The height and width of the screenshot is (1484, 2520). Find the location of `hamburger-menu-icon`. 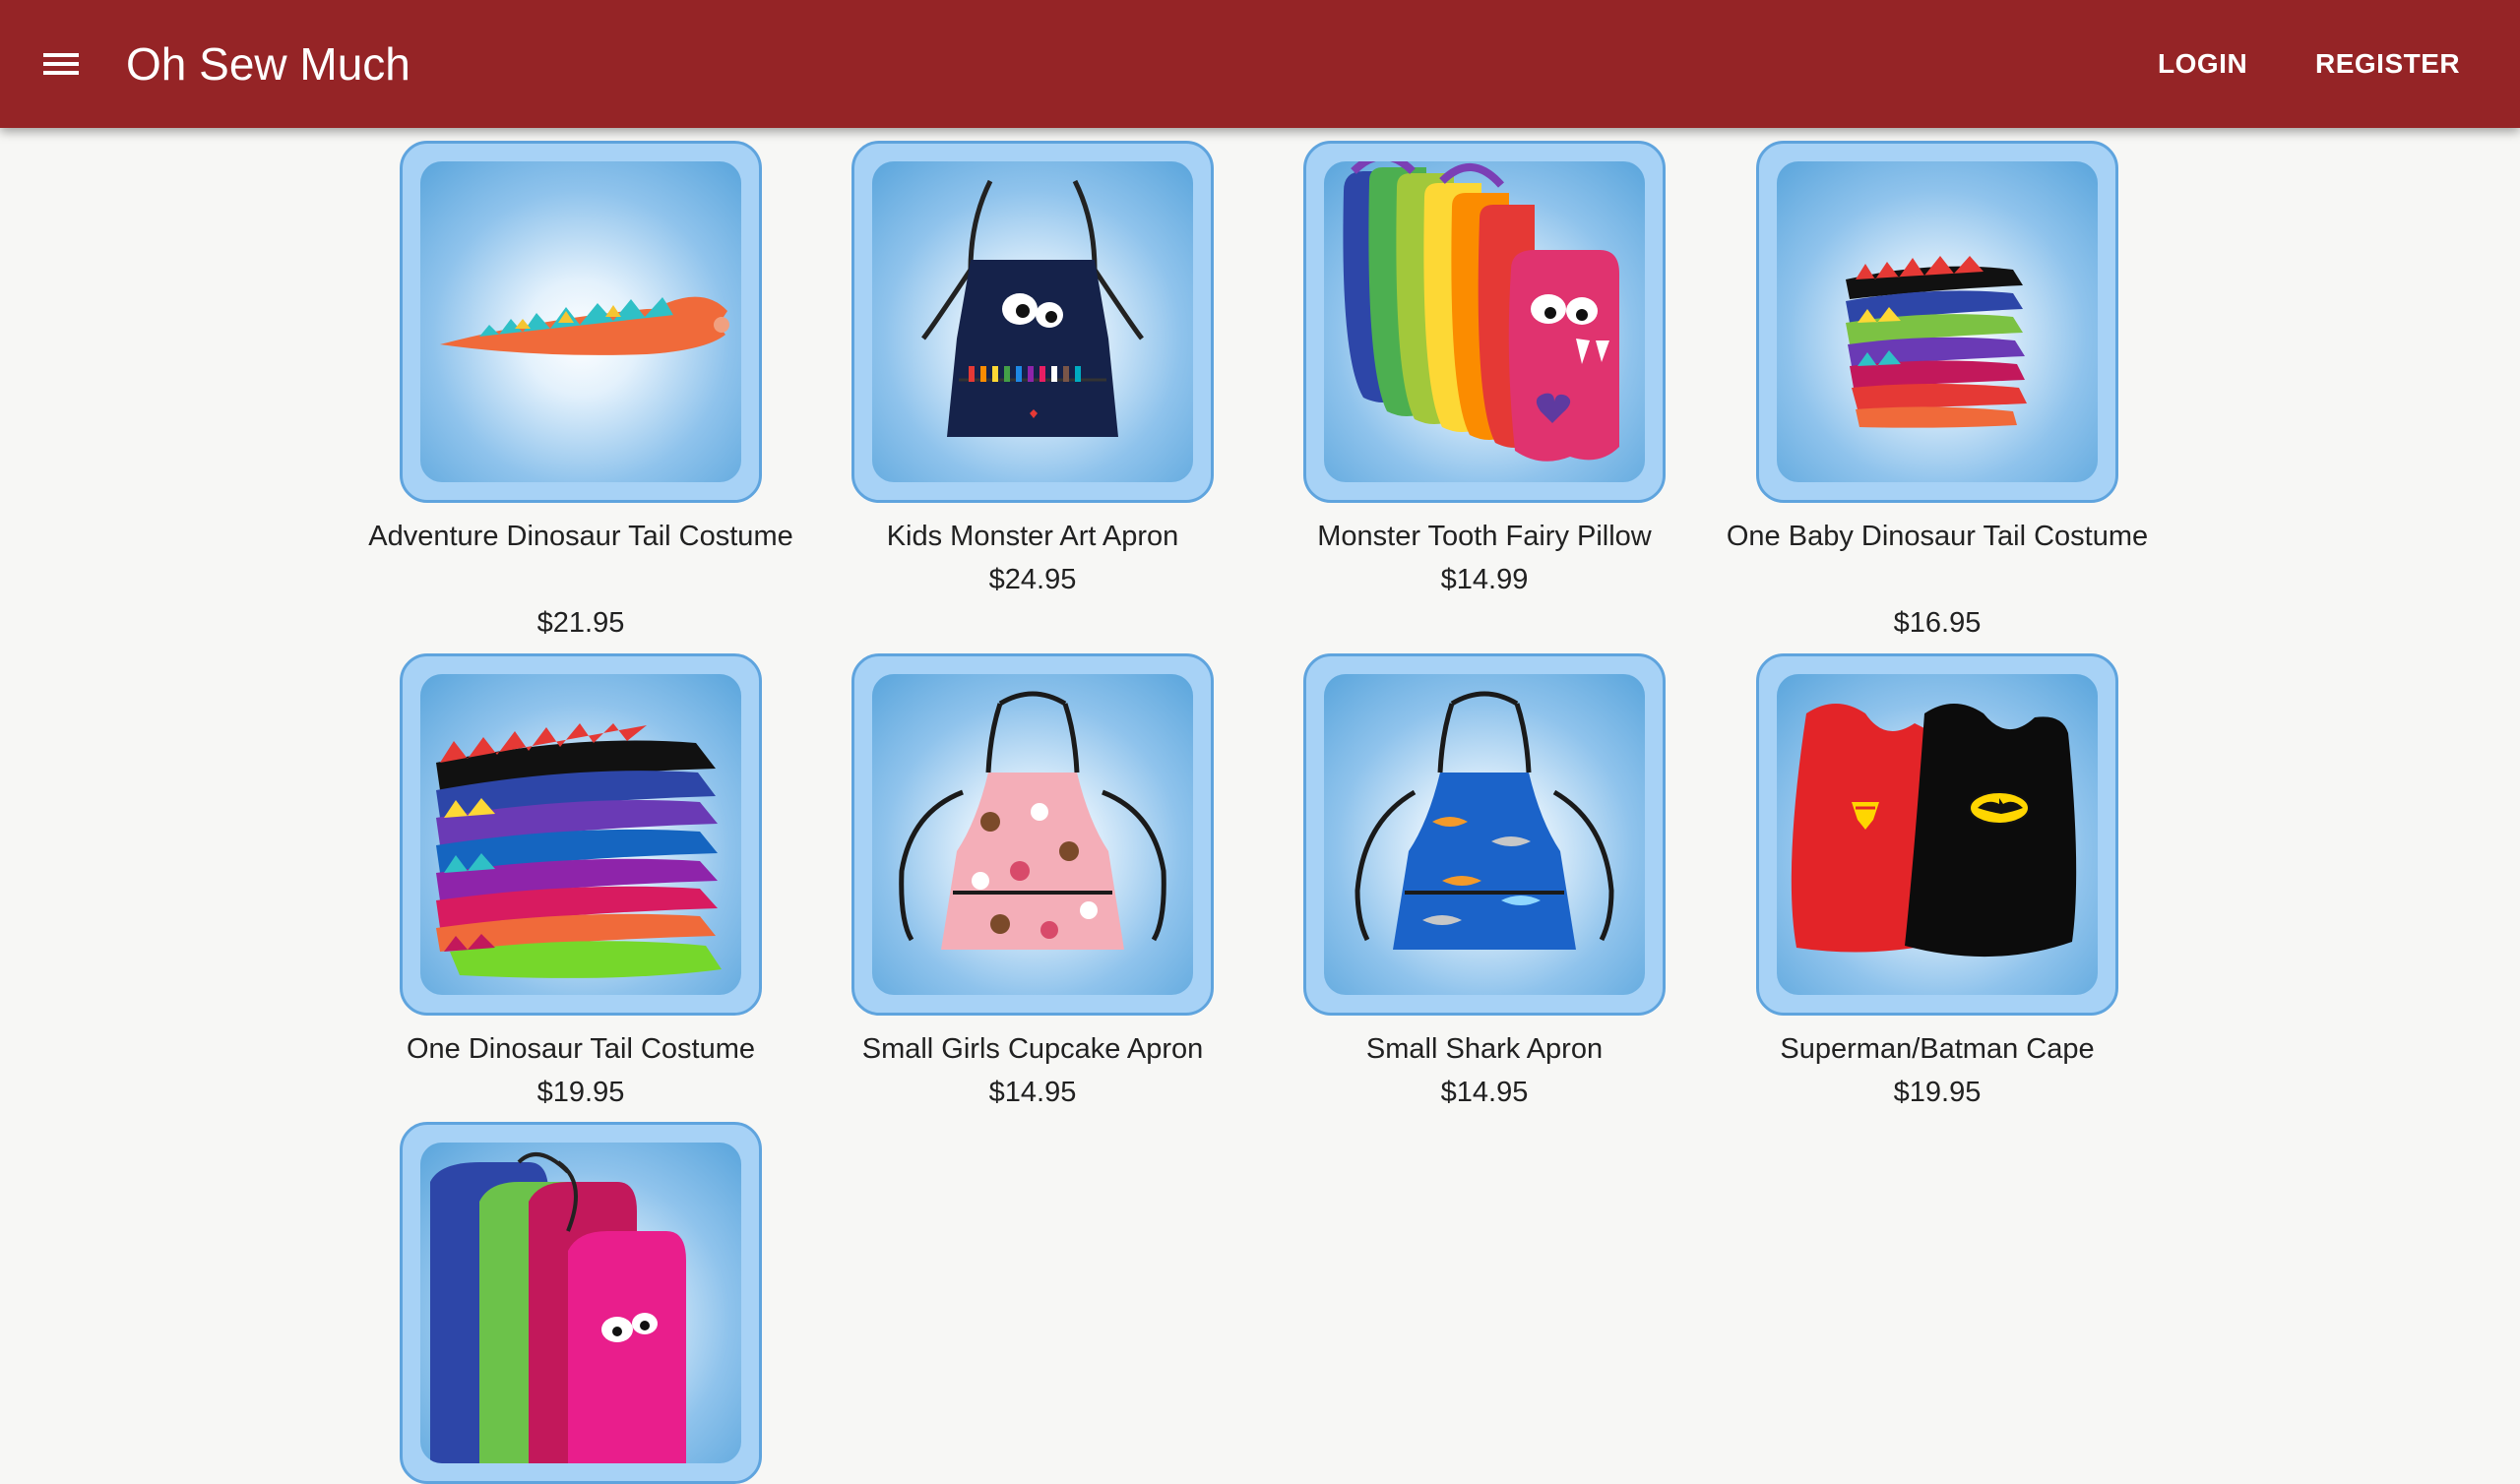

hamburger-menu-icon is located at coordinates (62, 64).